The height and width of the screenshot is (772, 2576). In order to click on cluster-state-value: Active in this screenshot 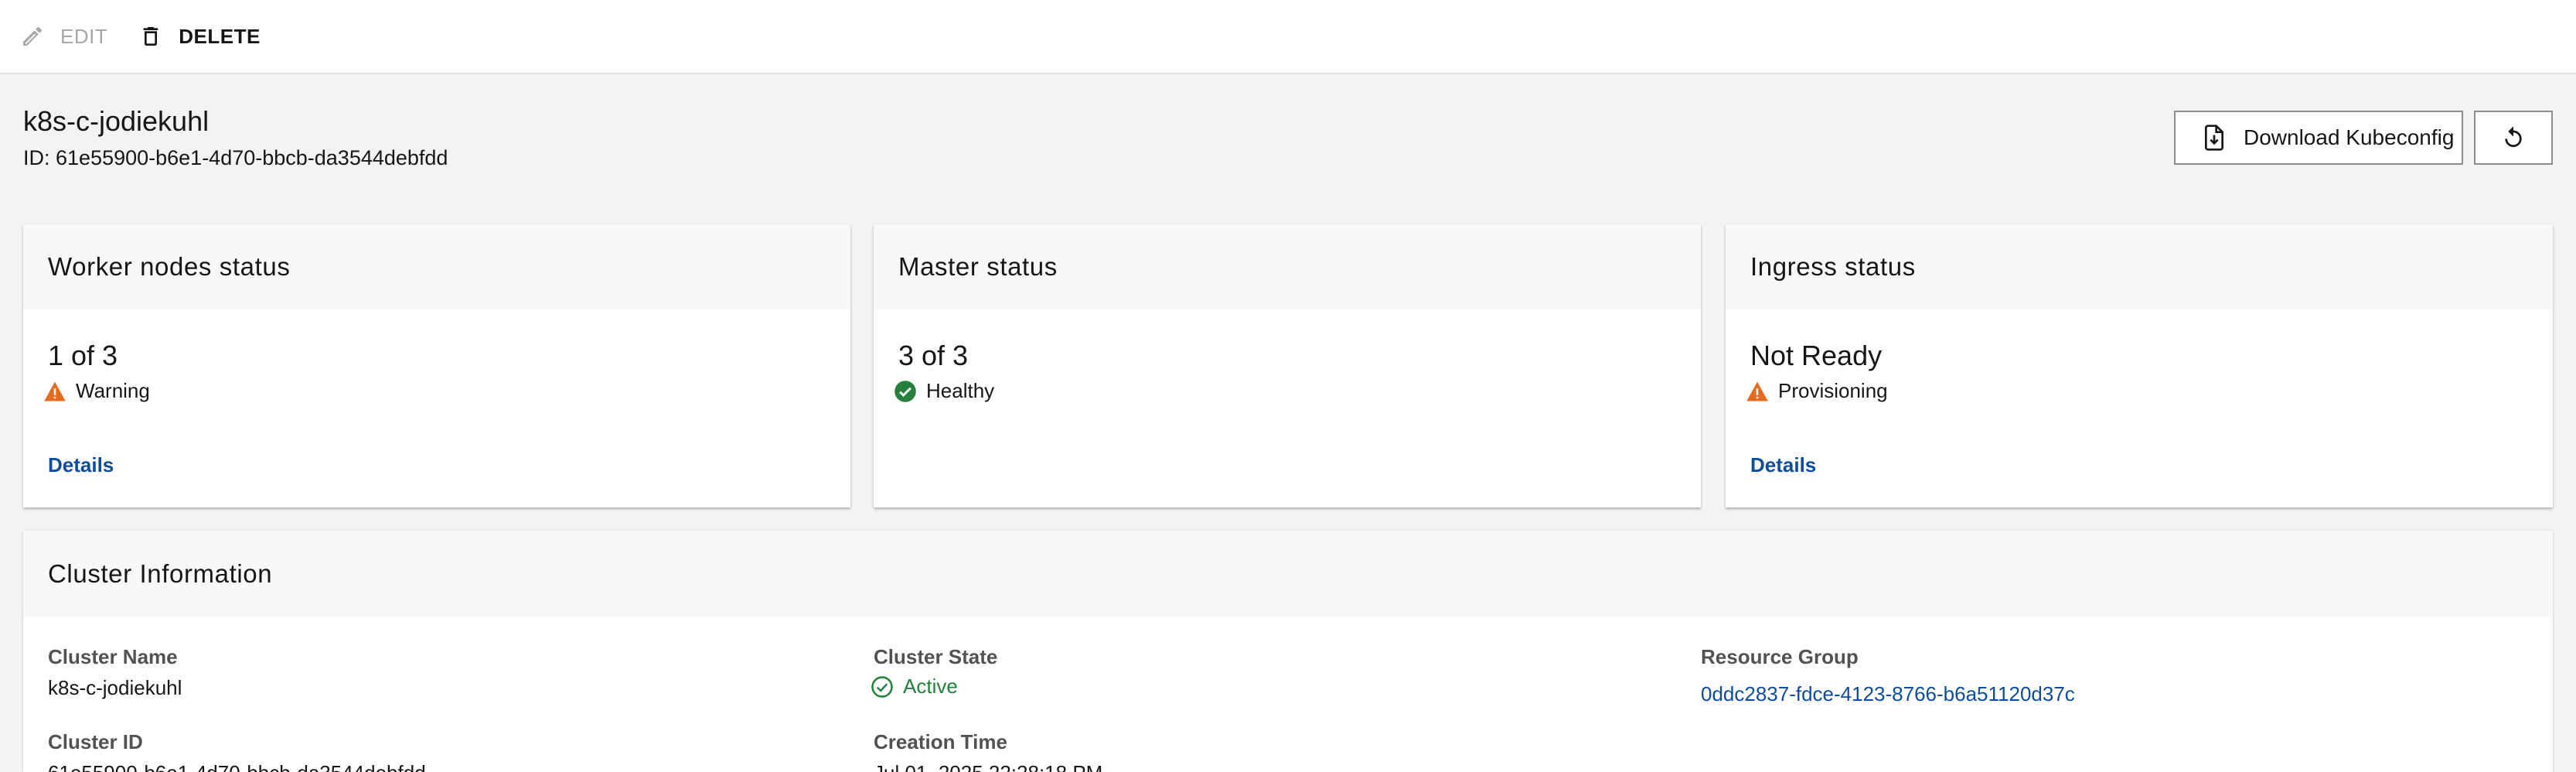, I will do `click(914, 687)`.